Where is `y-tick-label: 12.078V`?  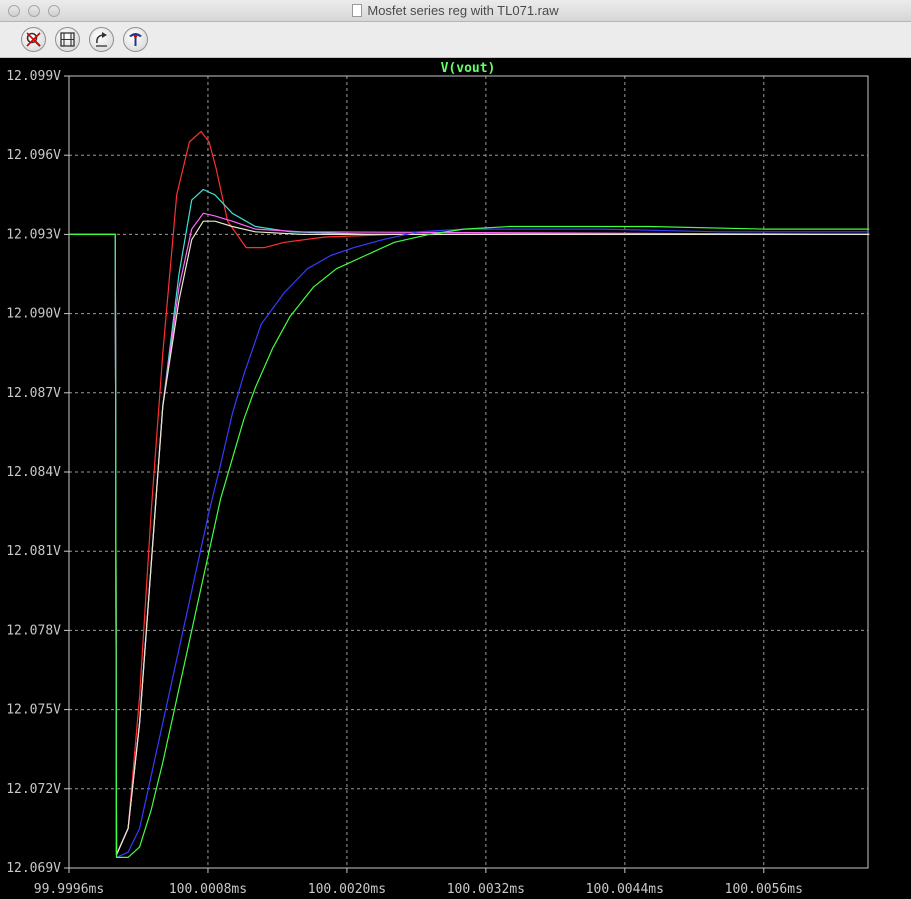 y-tick-label: 12.078V is located at coordinates (33, 630).